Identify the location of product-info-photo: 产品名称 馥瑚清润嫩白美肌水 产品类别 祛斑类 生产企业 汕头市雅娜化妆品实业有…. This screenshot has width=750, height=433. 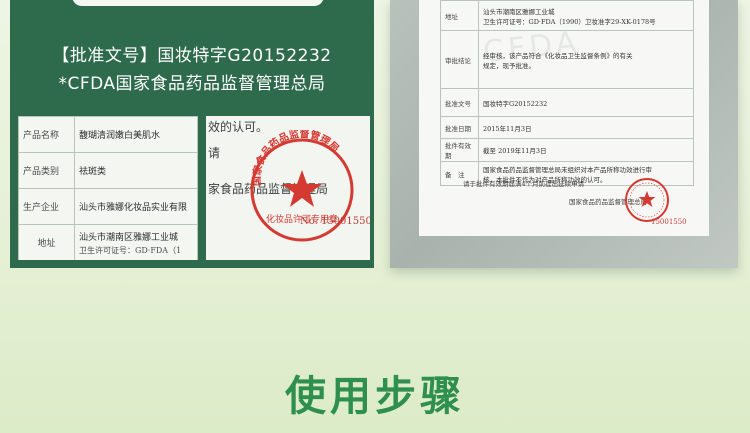
(108, 188).